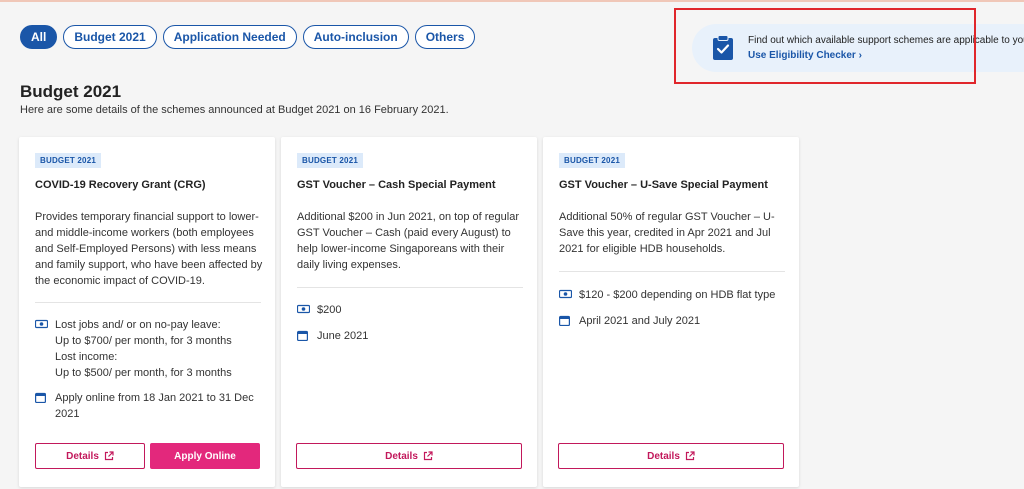  I want to click on date-line: 2021, so click(67, 414).